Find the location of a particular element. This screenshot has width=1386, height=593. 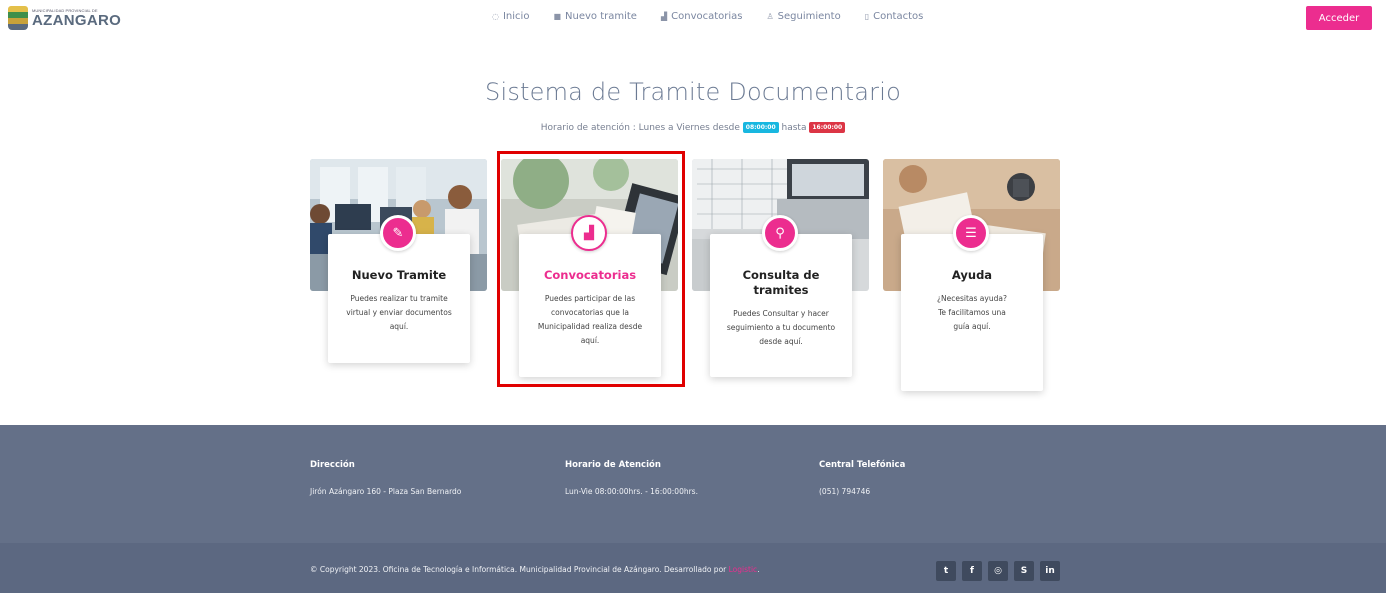

phone-icon: ▯ is located at coordinates (867, 16).